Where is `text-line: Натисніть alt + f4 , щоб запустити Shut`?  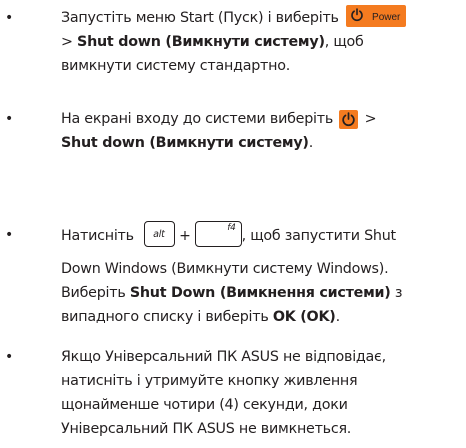 text-line: Натисніть alt + f4 , щоб запустити Shut is located at coordinates (263, 239).